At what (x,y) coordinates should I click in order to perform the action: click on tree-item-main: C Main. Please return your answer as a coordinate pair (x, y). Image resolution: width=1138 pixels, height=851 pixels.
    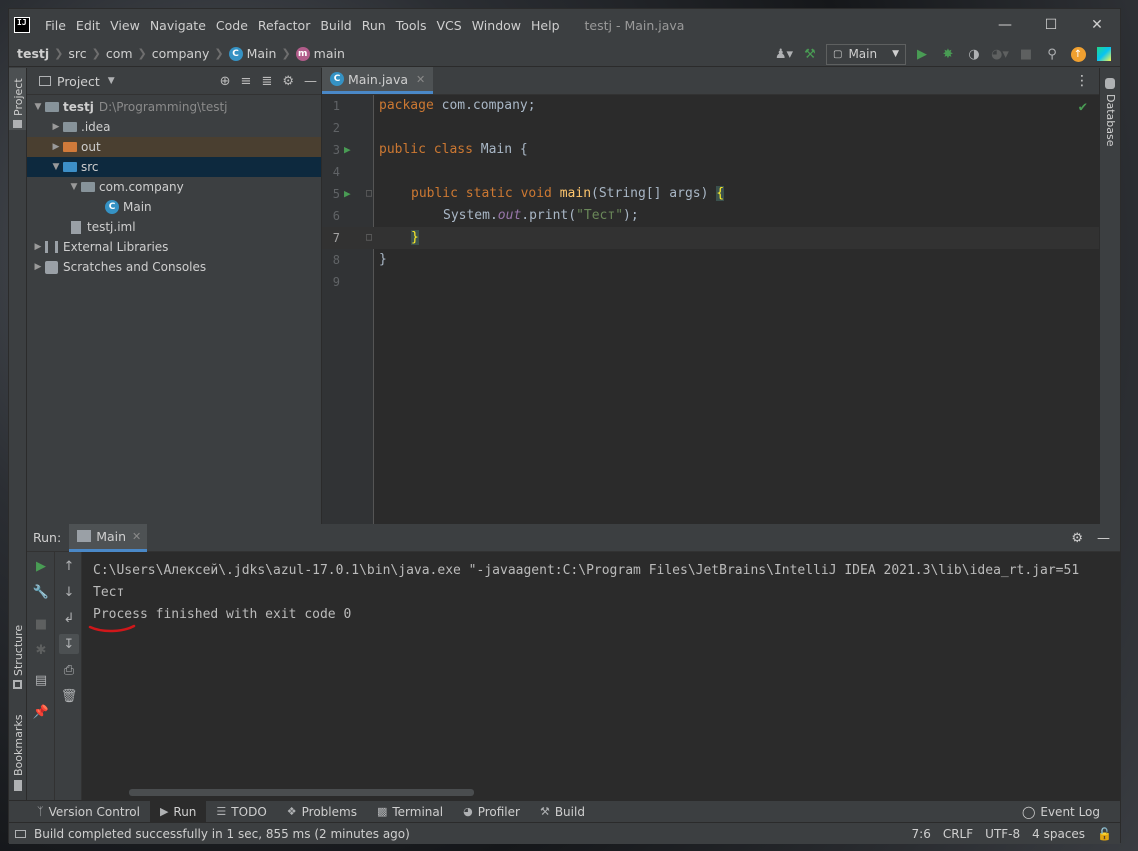
    Looking at the image, I should click on (174, 207).